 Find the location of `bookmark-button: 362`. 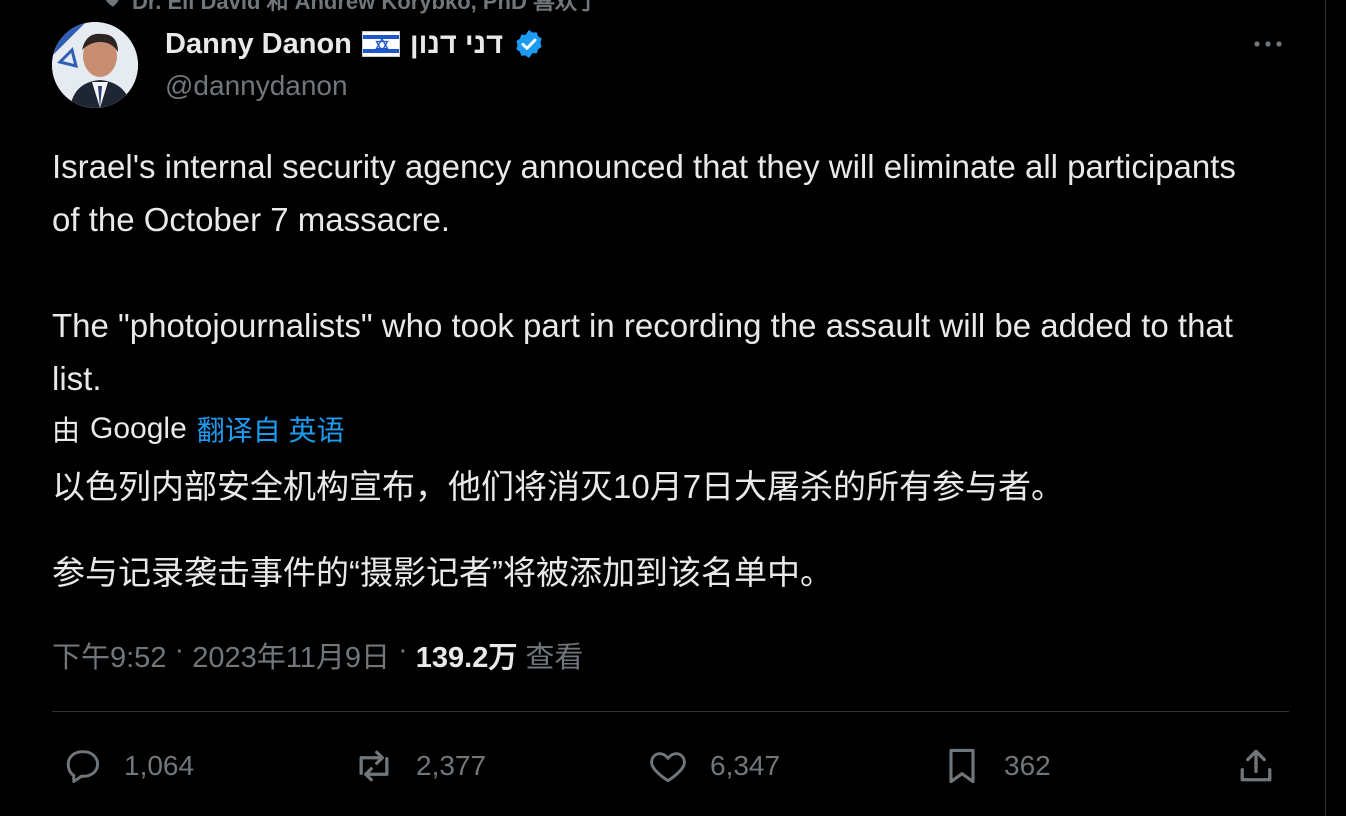

bookmark-button: 362 is located at coordinates (995, 766).